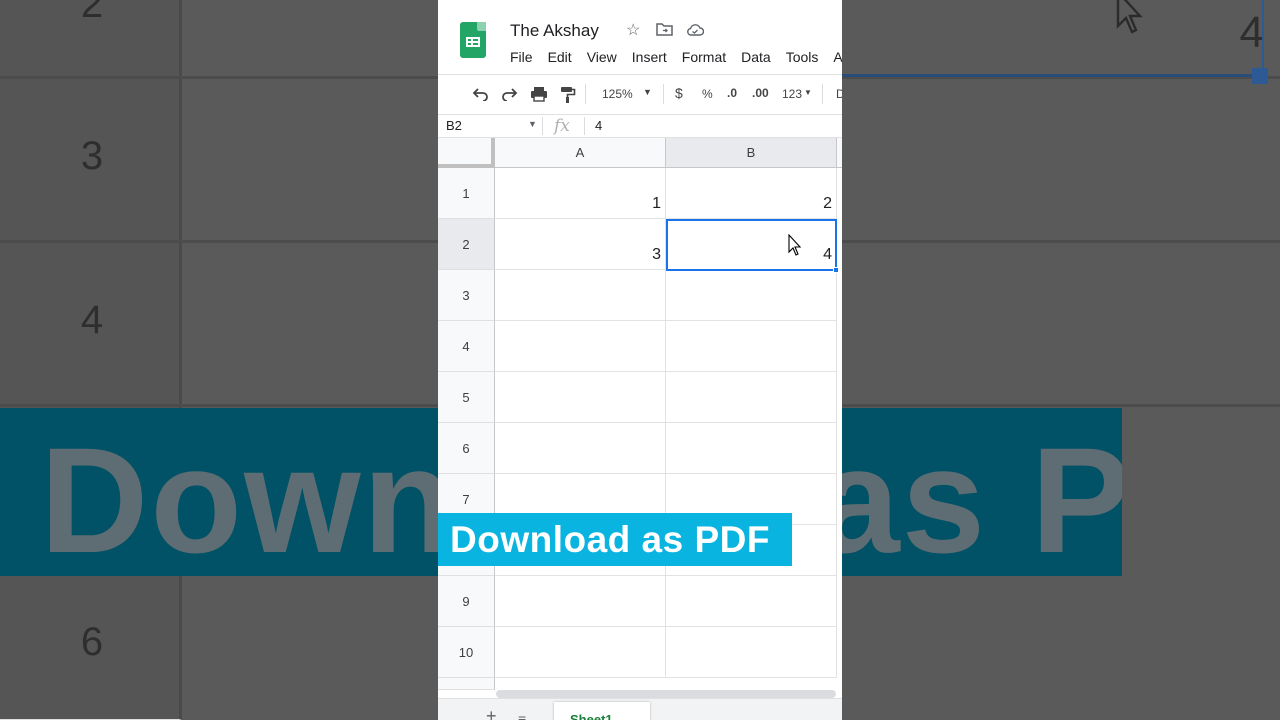 This screenshot has width=1280, height=720. What do you see at coordinates (562, 126) in the screenshot?
I see `fx-icon: fx` at bounding box center [562, 126].